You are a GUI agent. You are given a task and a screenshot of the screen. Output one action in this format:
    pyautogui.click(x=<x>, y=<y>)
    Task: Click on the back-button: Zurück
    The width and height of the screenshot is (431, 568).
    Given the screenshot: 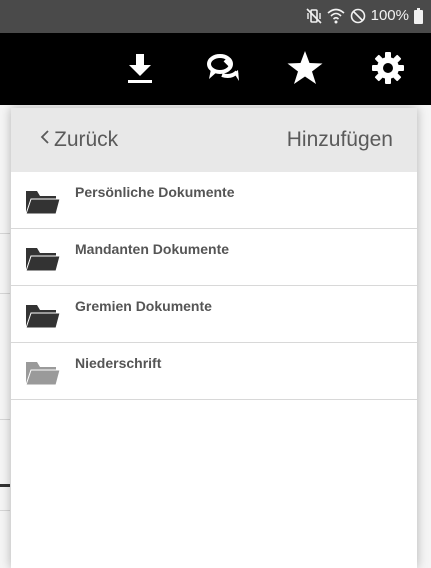 What is the action you would take?
    pyautogui.click(x=78, y=140)
    